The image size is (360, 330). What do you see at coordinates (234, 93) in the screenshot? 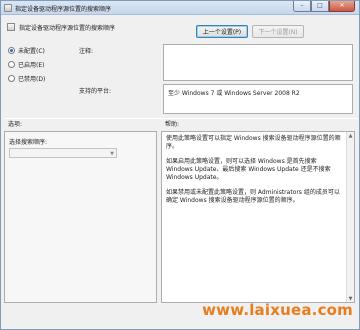
I see `supported-platform-value: 至少 Windows 7 或 Windows Server 2008 R2` at bounding box center [234, 93].